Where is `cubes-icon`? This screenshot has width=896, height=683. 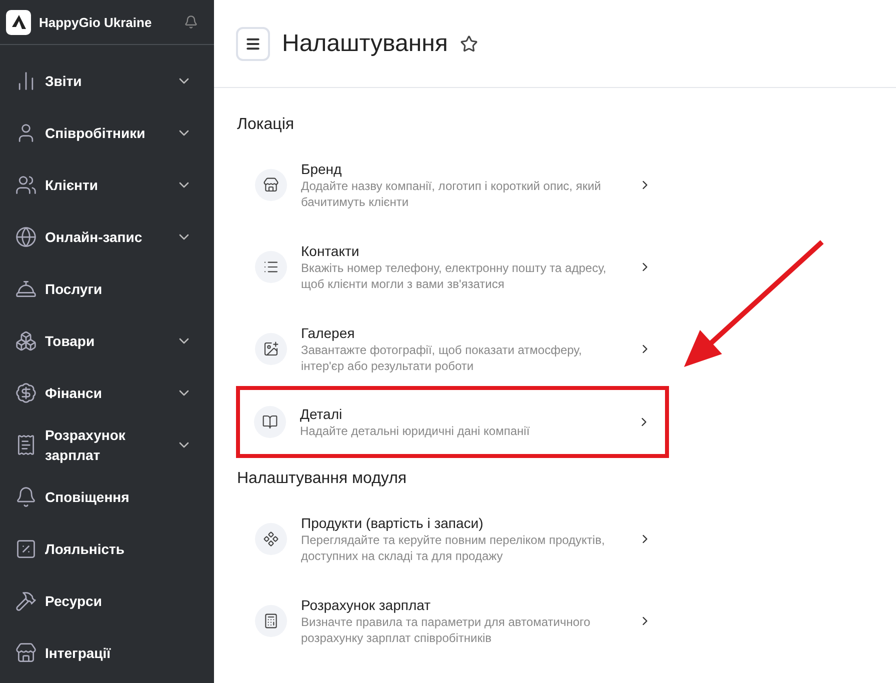
cubes-icon is located at coordinates (271, 539).